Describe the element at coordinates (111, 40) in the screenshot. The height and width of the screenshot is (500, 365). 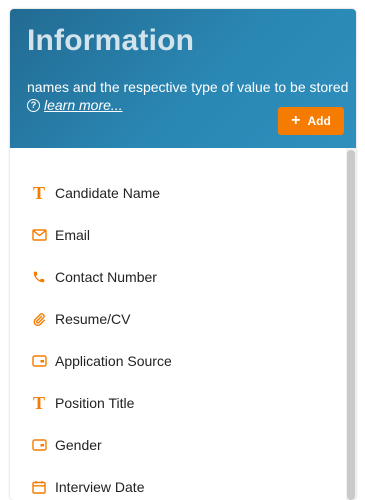
I see `panel-title: Information` at that location.